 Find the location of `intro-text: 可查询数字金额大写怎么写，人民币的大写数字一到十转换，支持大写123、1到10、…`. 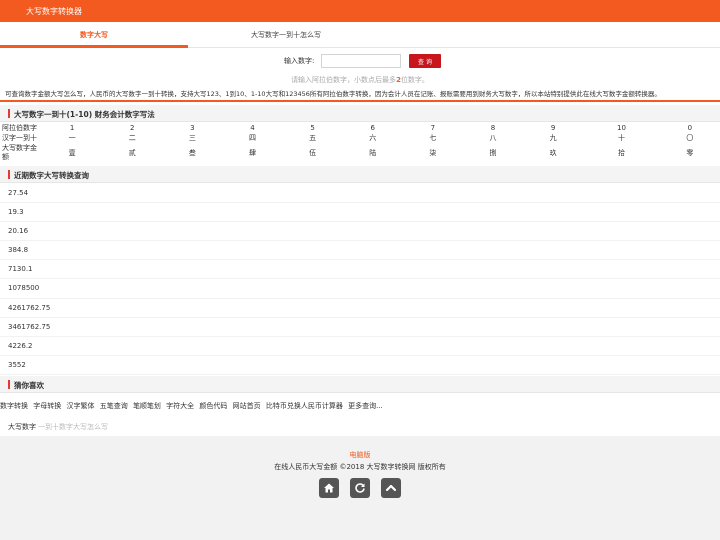

intro-text: 可查询数字金额大写怎么写，人民币的大写数字一到十转换，支持大写123、1到10、… is located at coordinates (333, 94).